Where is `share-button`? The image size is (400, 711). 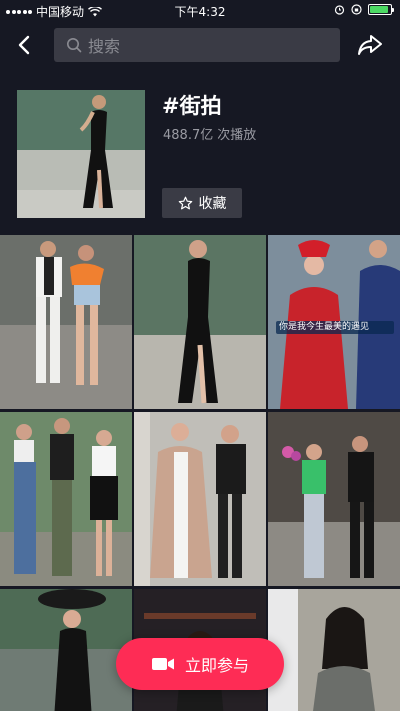
share-button is located at coordinates (370, 45).